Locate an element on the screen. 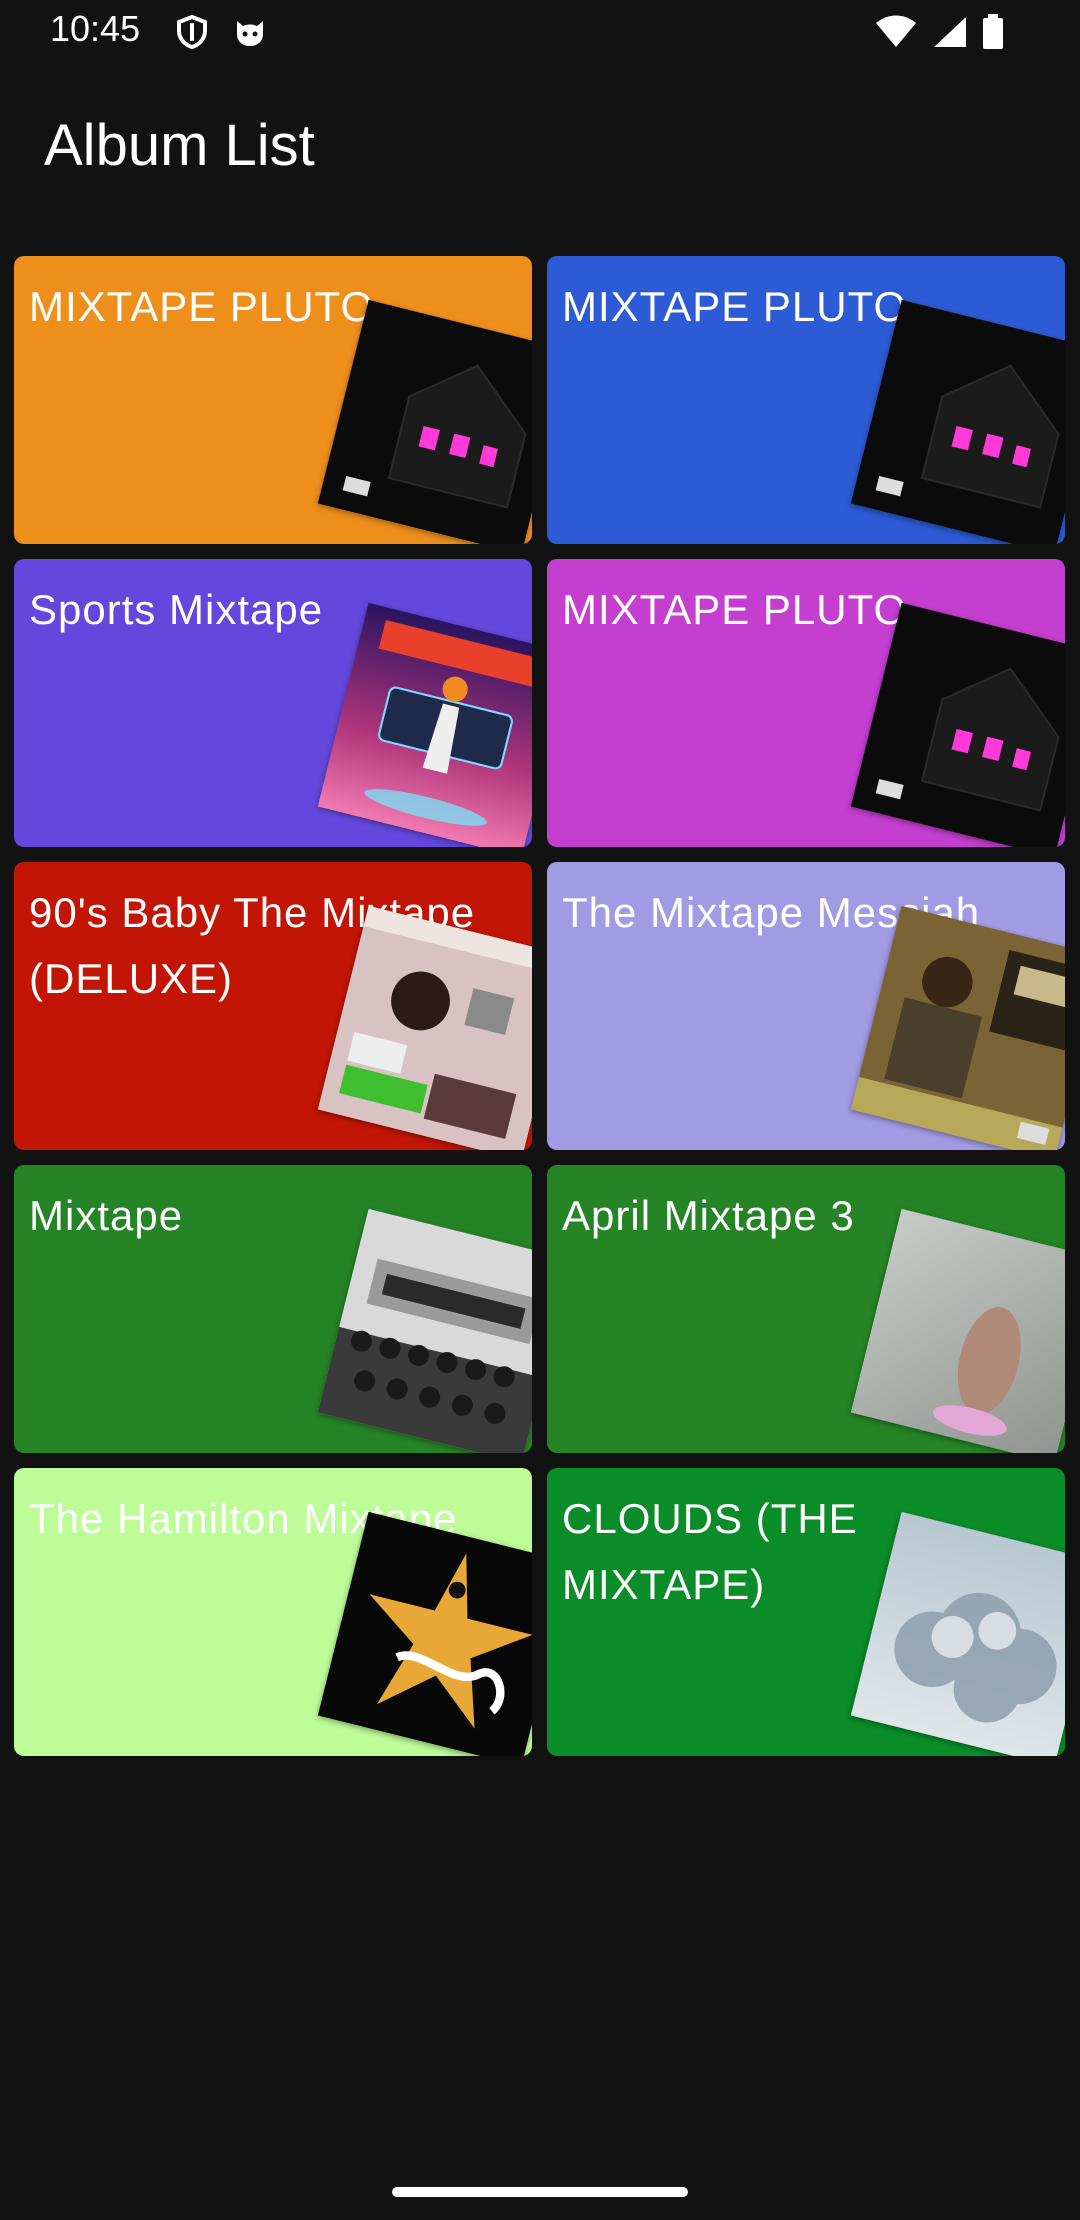  album-card: Mixtape is located at coordinates (273, 1309).